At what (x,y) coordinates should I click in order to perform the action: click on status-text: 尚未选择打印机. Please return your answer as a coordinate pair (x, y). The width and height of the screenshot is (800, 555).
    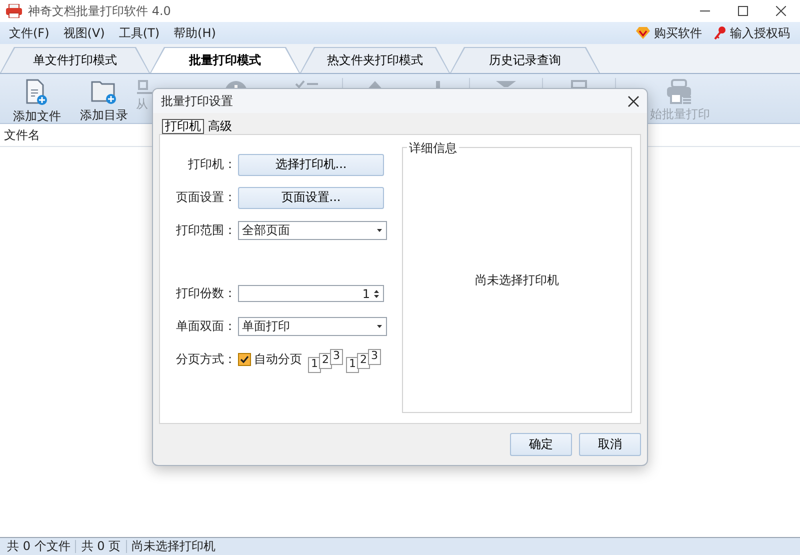
    Looking at the image, I should click on (173, 546).